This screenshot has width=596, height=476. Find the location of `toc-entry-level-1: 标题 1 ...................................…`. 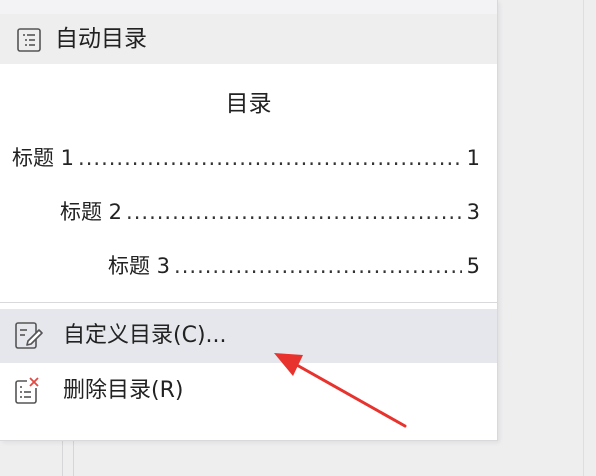

toc-entry-level-1: 标题 1 ...................................… is located at coordinates (246, 156).